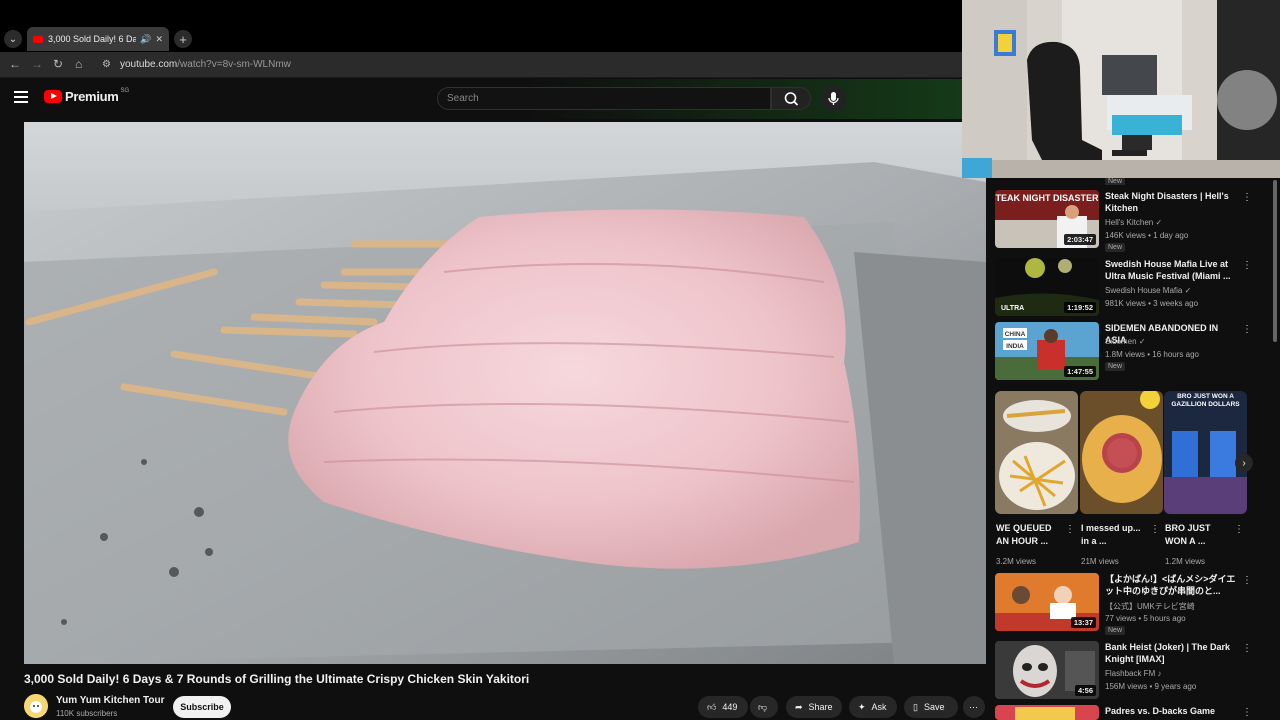 Image resolution: width=1280 pixels, height=720 pixels. I want to click on short-views: 21M views, so click(1100, 561).